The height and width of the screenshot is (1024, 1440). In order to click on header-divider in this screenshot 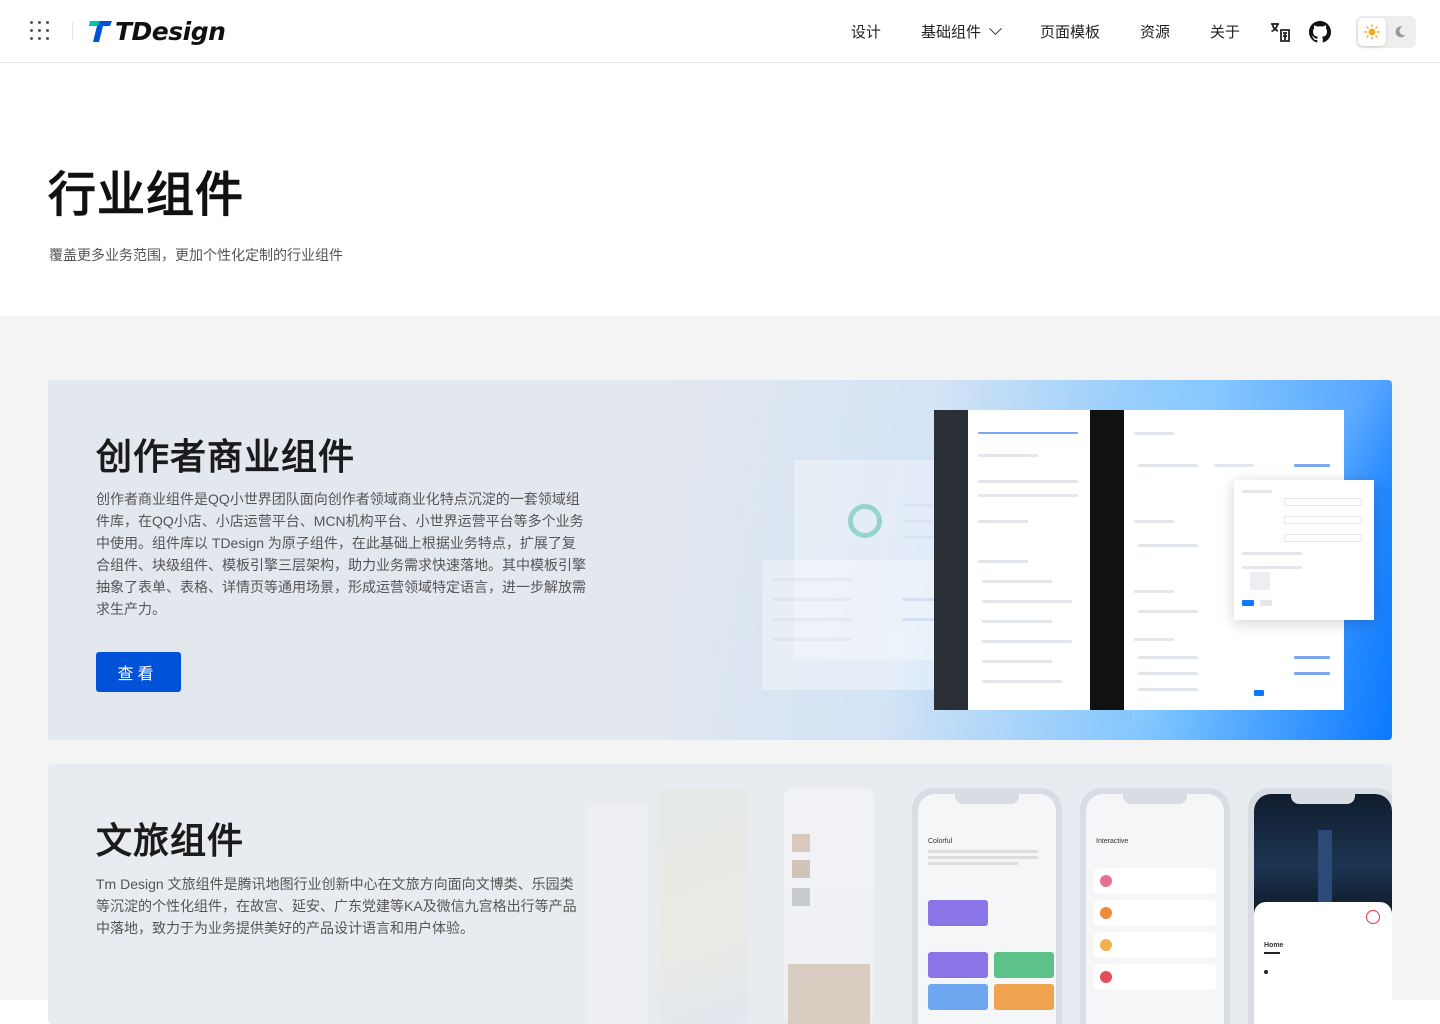, I will do `click(72, 31)`.